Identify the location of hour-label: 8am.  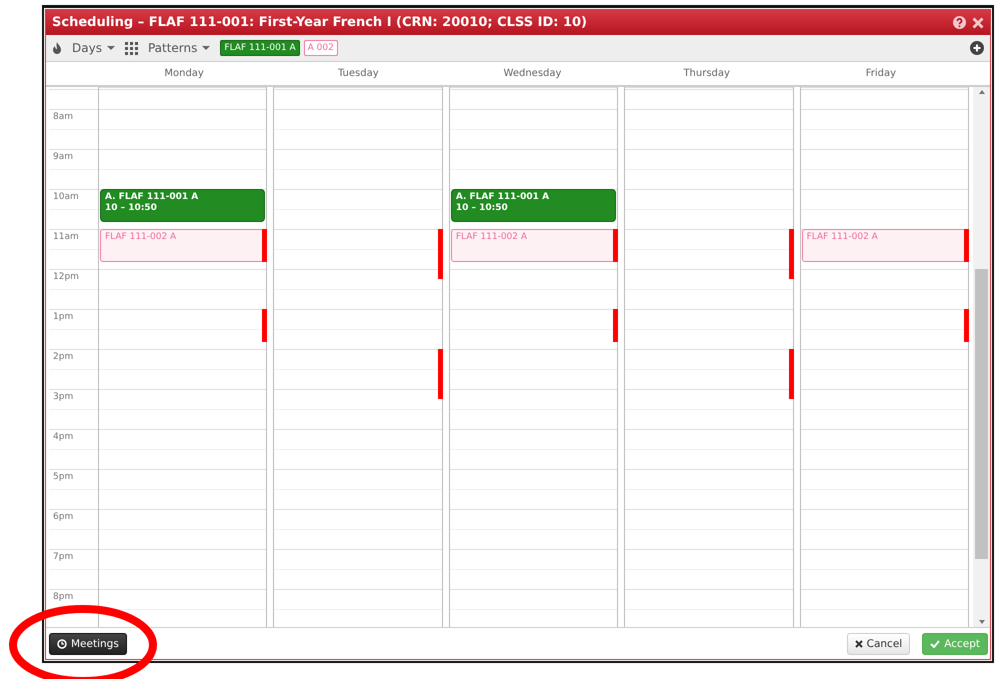
(63, 117).